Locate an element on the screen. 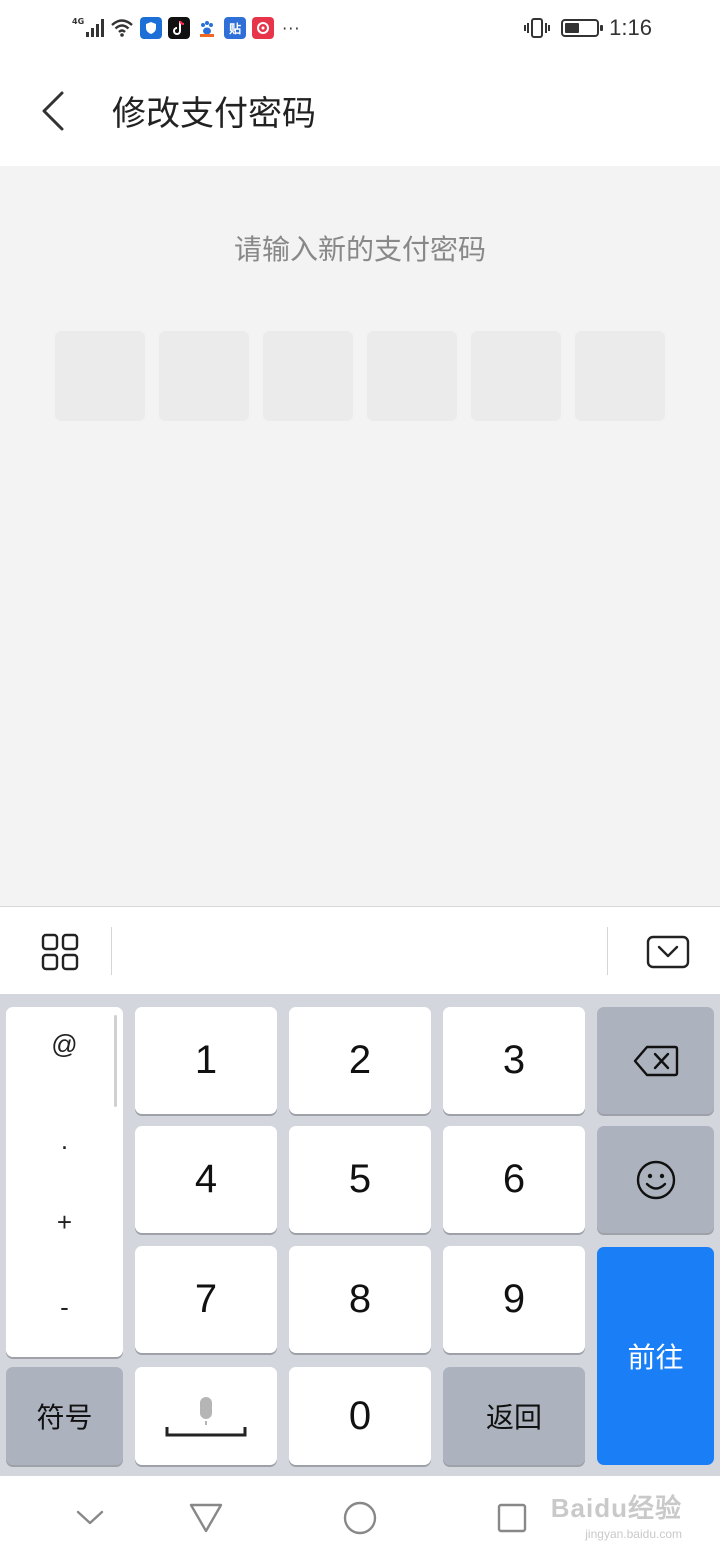 The height and width of the screenshot is (1560, 720). back-button is located at coordinates (53, 111).